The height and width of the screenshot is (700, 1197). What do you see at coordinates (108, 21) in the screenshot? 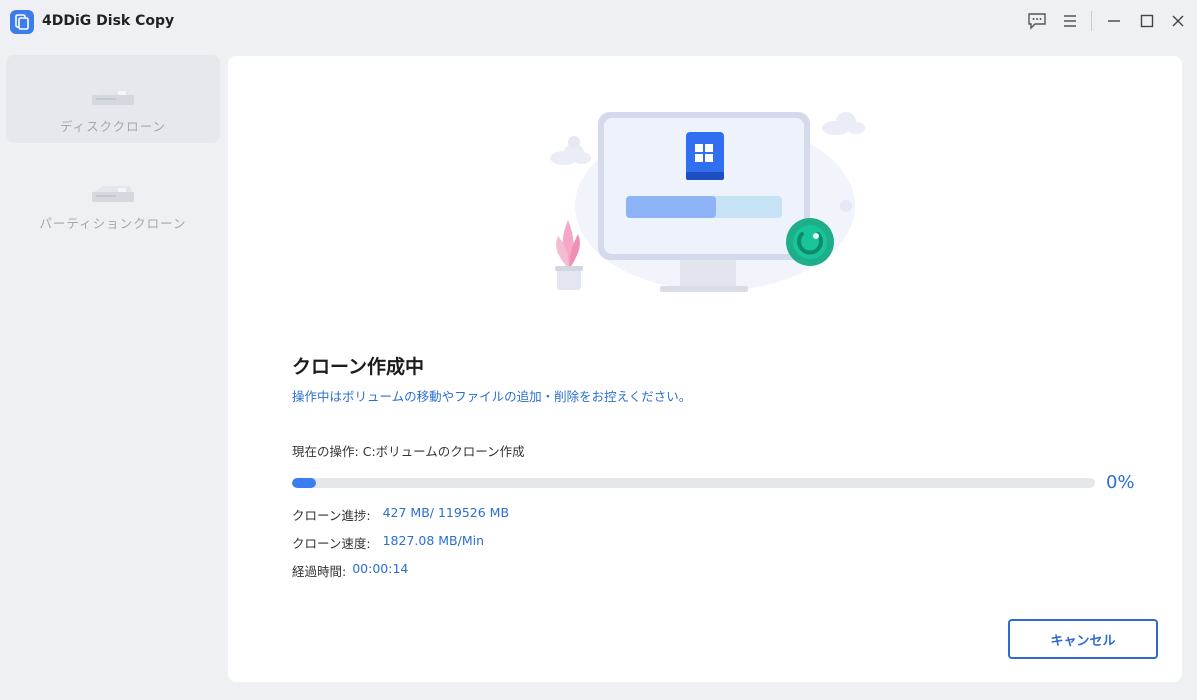
I see `app-title: 4DDiG Disk Copy` at bounding box center [108, 21].